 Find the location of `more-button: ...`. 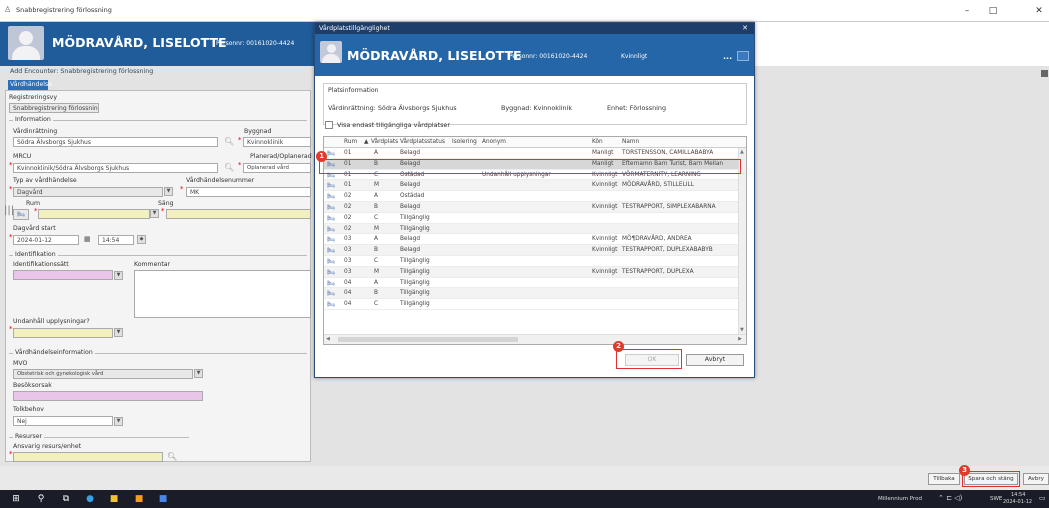

more-button: ... is located at coordinates (727, 56).